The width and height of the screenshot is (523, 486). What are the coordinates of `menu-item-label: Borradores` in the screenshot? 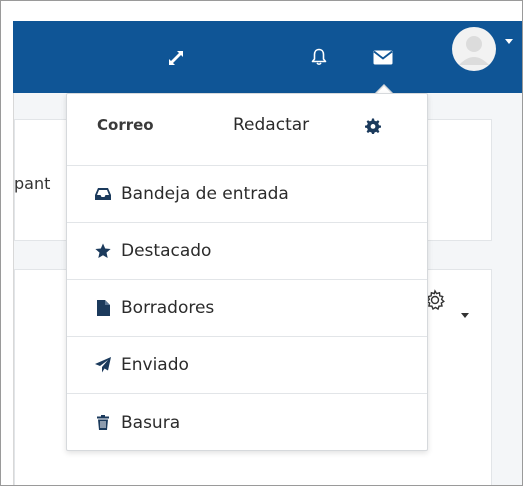 It's located at (168, 308).